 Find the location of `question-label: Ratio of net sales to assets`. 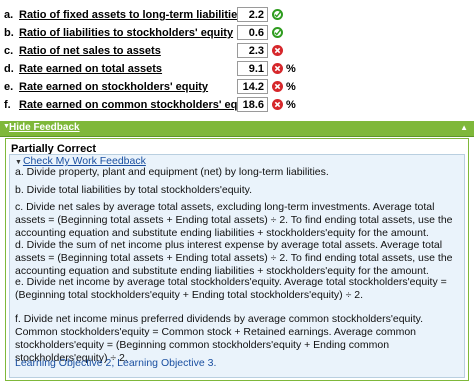

question-label: Ratio of net sales to assets is located at coordinates (90, 51).